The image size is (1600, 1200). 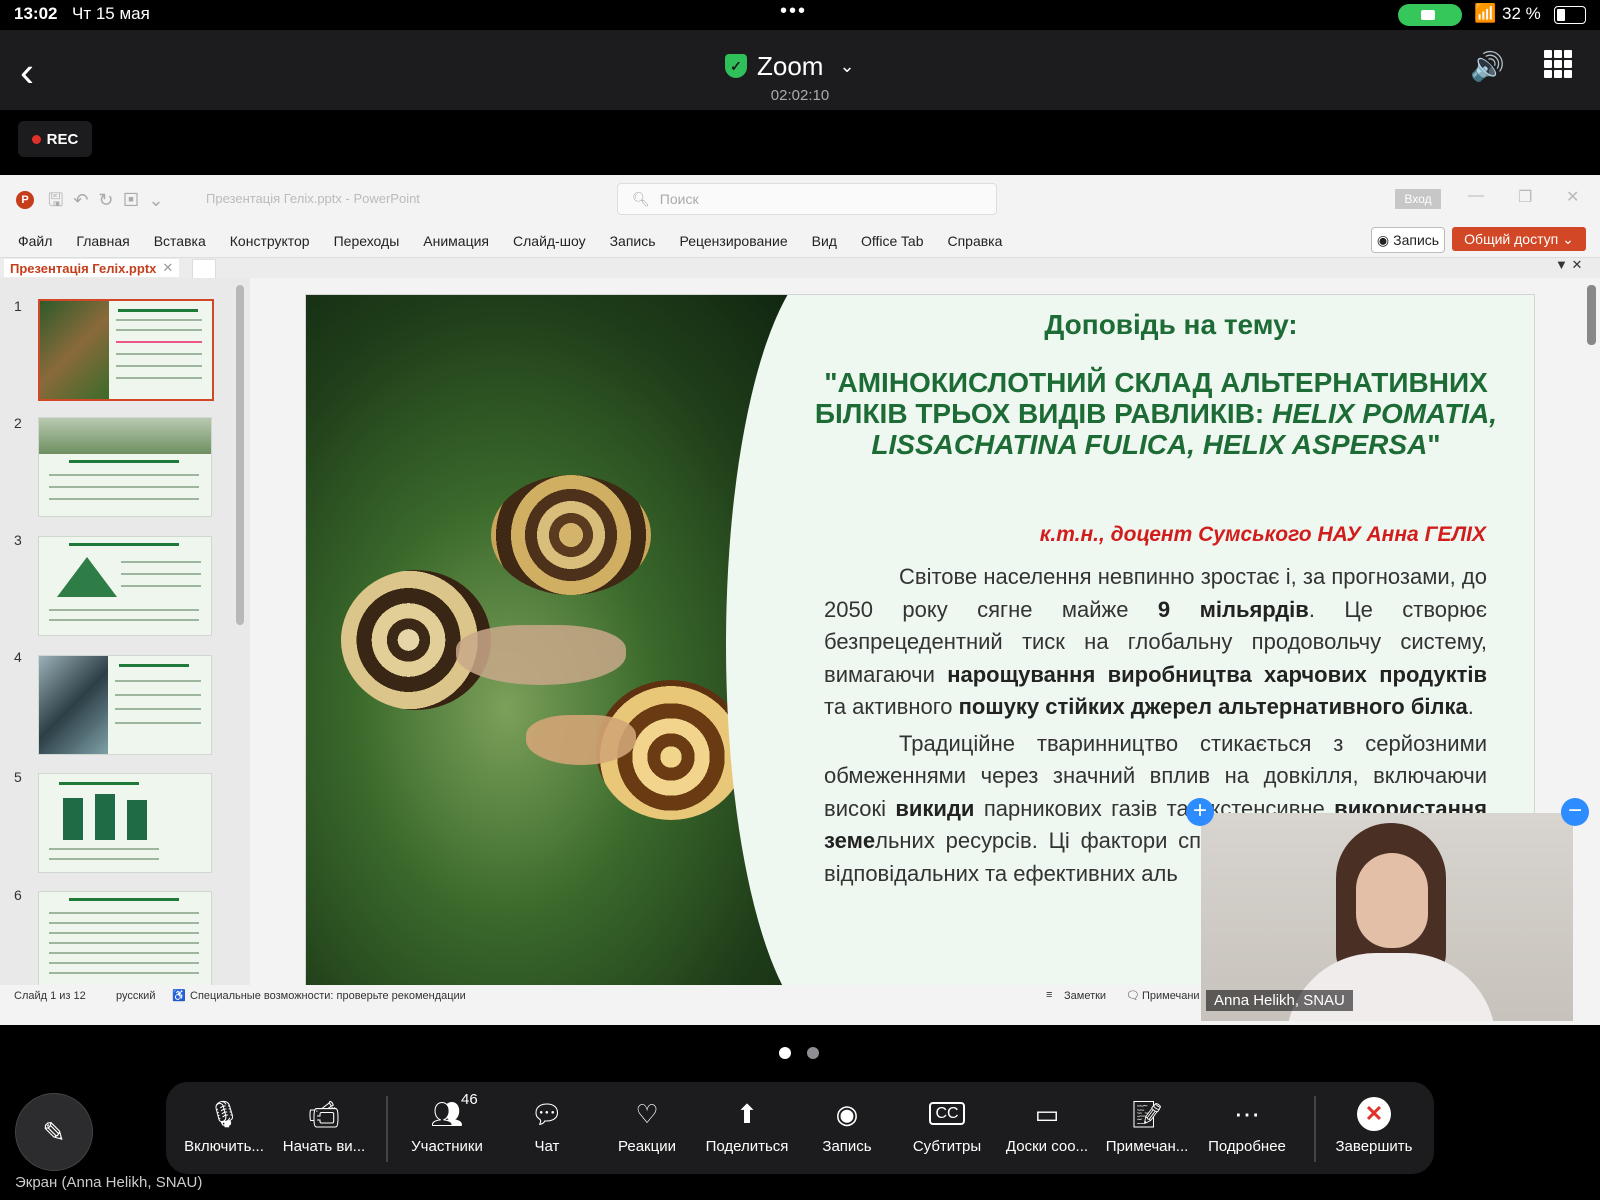 I want to click on multitasking-dots: •••, so click(x=793, y=11).